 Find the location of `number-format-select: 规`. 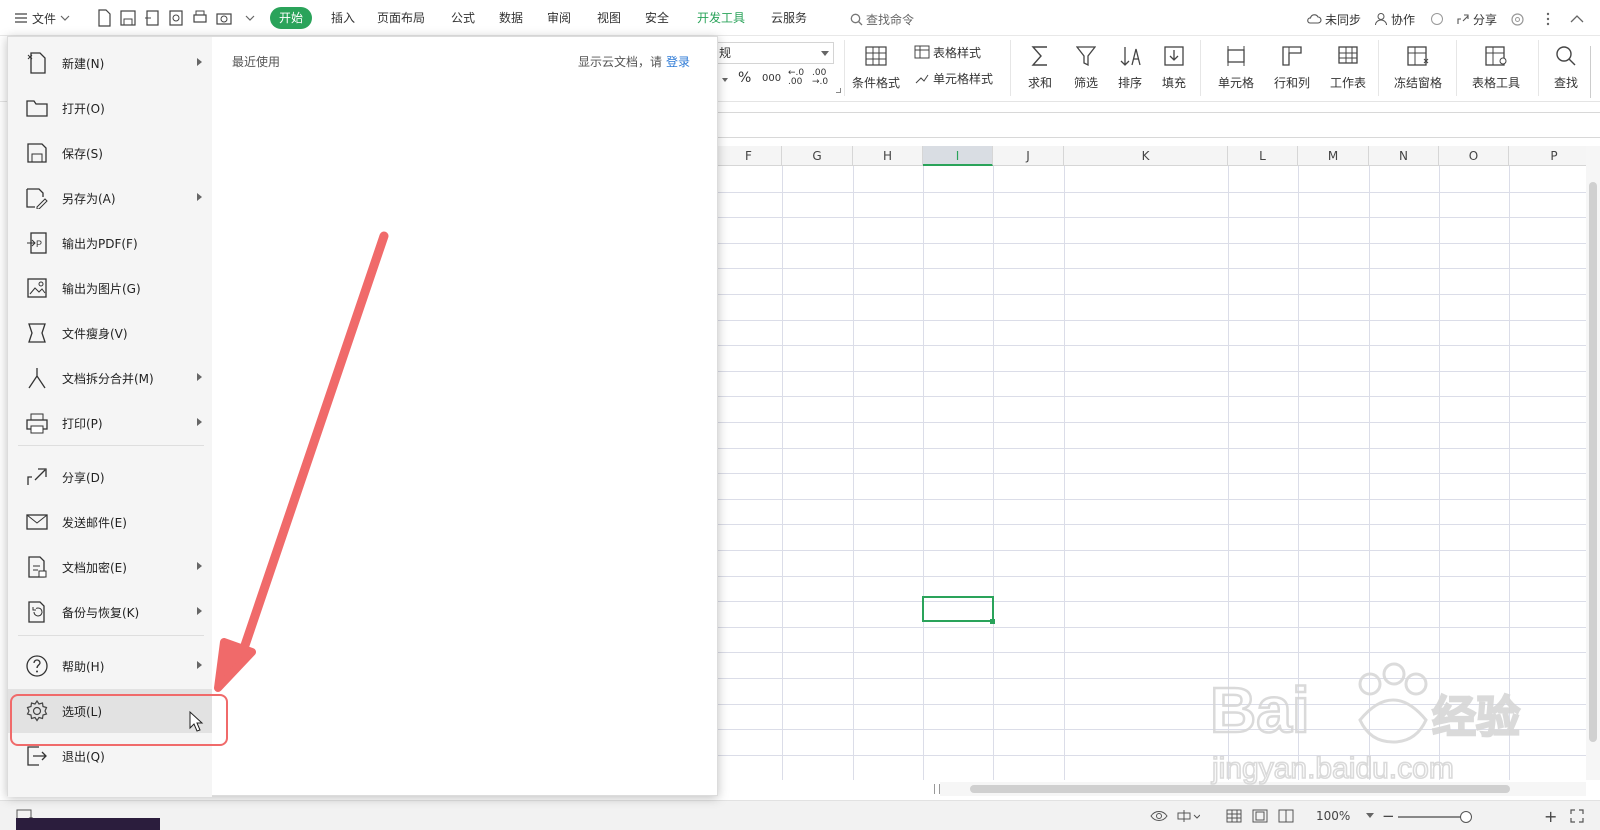

number-format-select: 规 is located at coordinates (775, 53).